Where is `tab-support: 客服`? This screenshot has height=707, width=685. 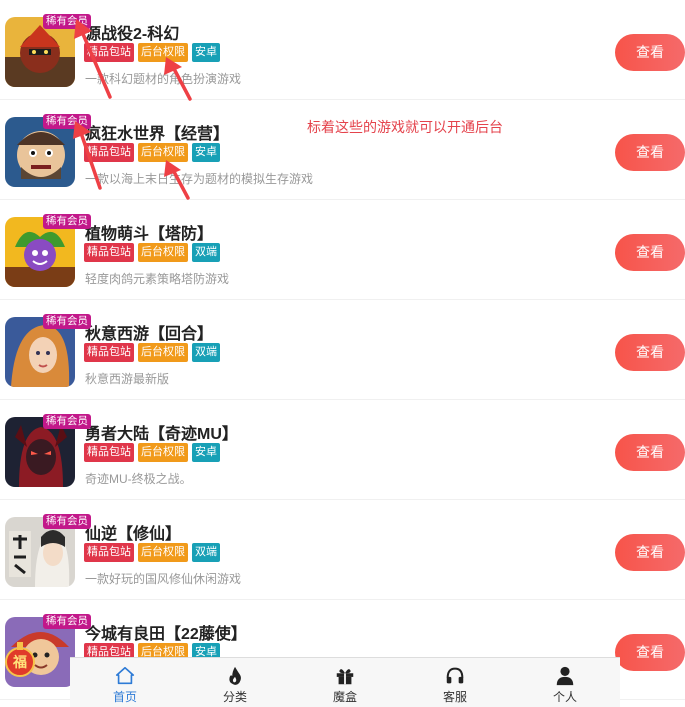
tab-support: 客服 is located at coordinates (455, 682).